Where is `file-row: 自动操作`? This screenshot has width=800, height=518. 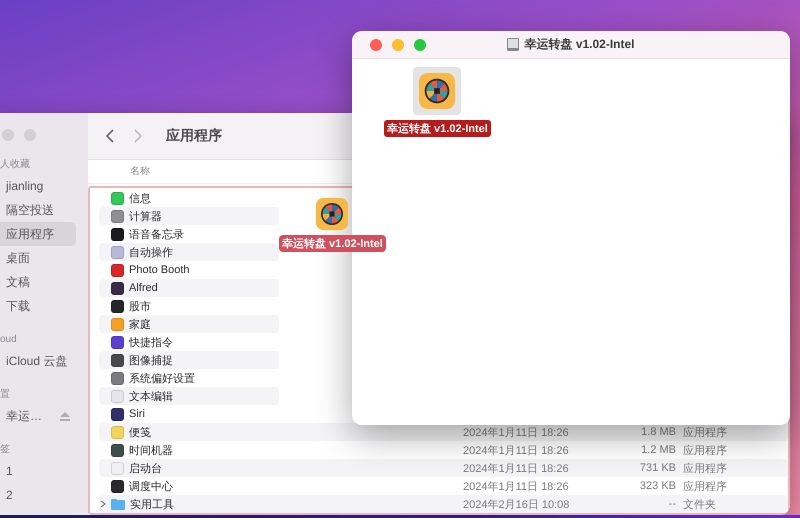
file-row: 自动操作 is located at coordinates (189, 252).